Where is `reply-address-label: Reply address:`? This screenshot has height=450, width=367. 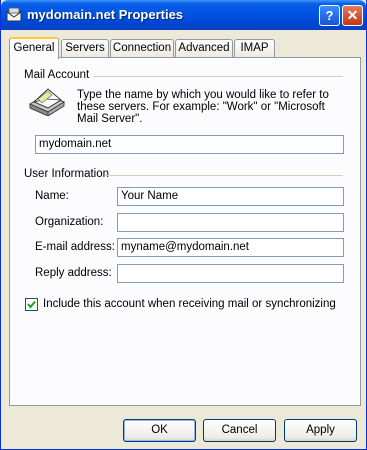 reply-address-label: Reply address: is located at coordinates (73, 273).